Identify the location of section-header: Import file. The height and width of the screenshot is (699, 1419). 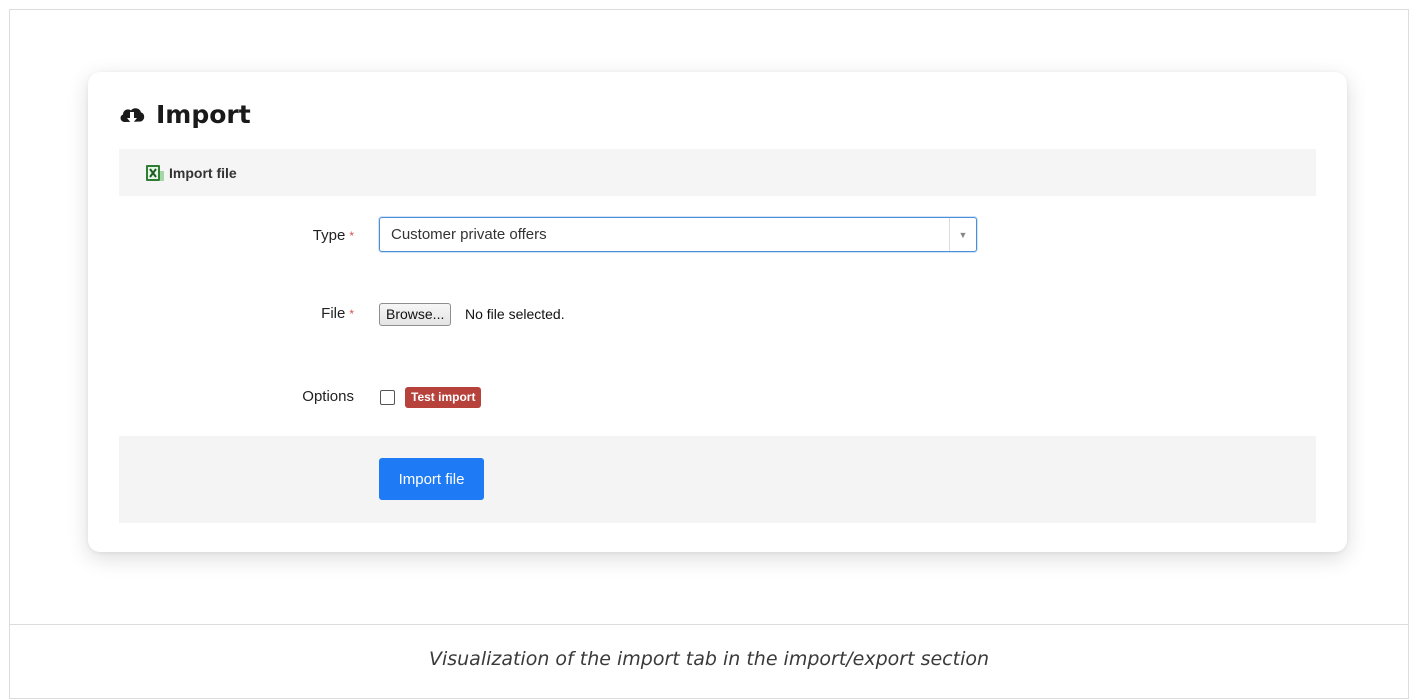
(717, 172).